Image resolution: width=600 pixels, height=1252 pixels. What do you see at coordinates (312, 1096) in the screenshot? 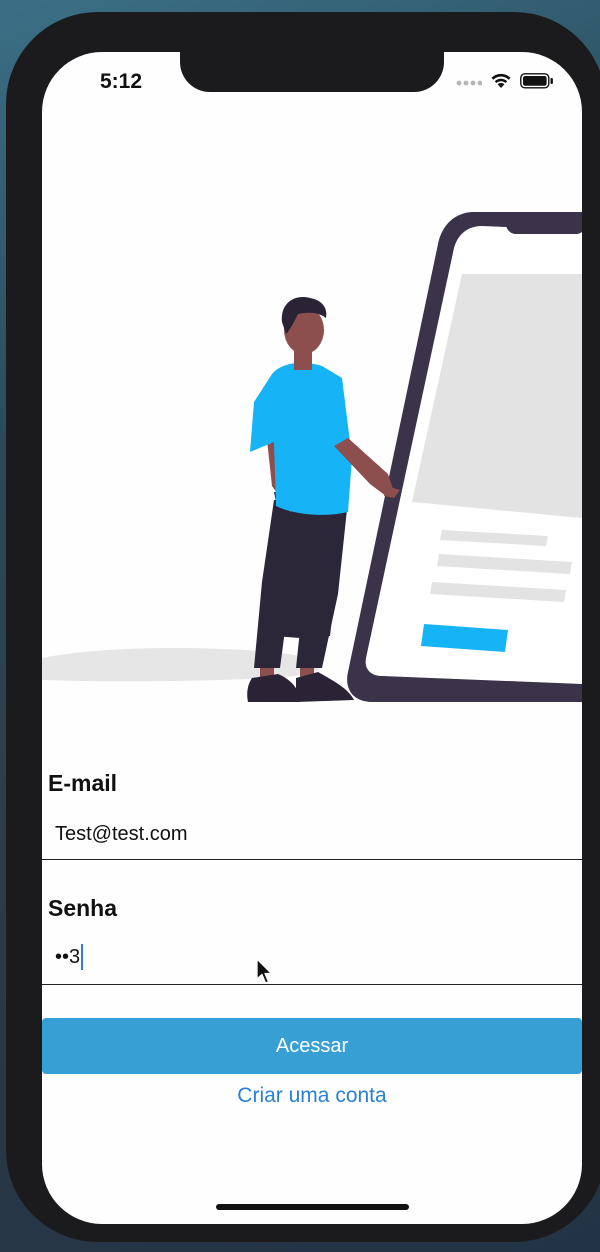
I see `create-account-link: Criar uma conta` at bounding box center [312, 1096].